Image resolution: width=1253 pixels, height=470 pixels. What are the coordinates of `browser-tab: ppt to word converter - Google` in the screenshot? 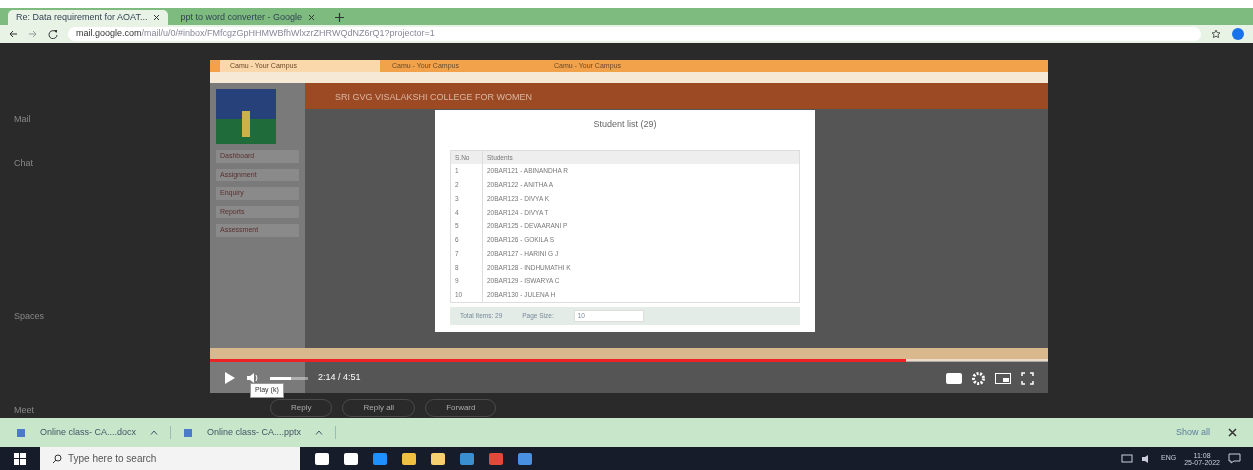 It's located at (247, 17).